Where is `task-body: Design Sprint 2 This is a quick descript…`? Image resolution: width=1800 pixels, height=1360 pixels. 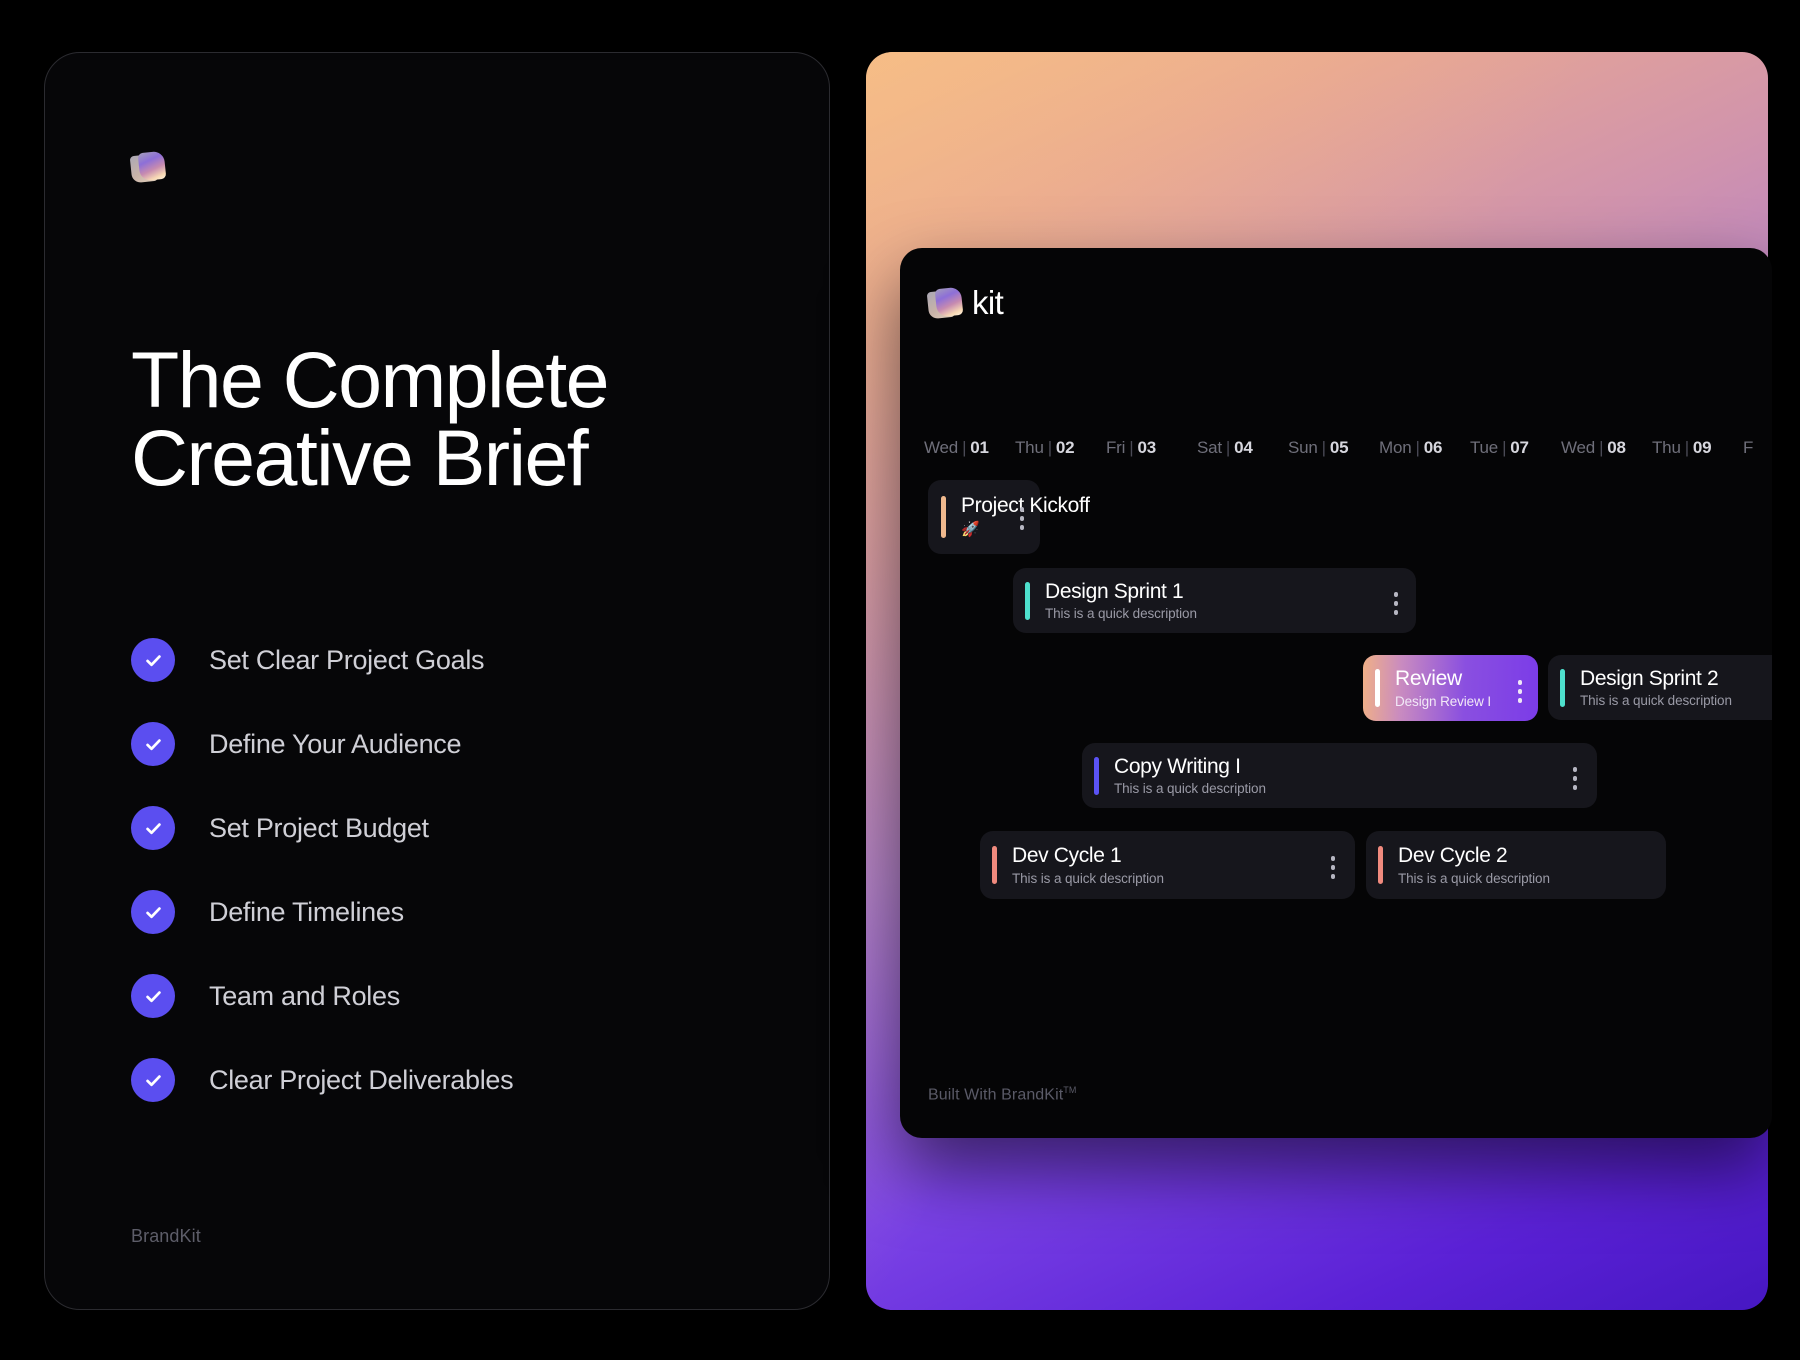
task-body: Design Sprint 2 This is a quick descript… is located at coordinates (1656, 688).